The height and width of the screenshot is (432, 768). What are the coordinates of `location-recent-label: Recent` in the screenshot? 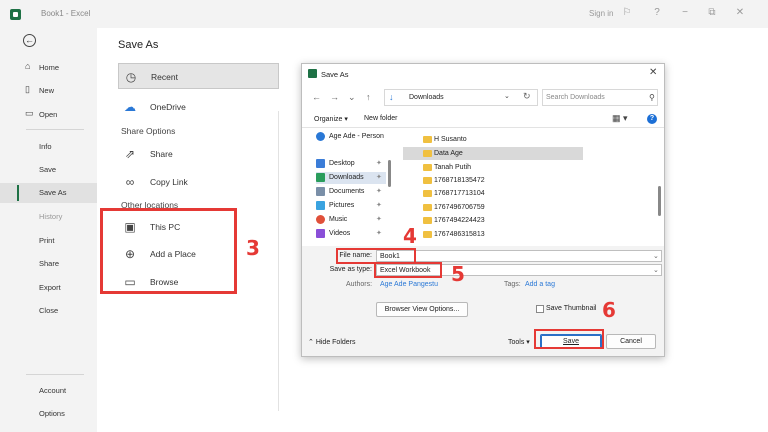 It's located at (164, 77).